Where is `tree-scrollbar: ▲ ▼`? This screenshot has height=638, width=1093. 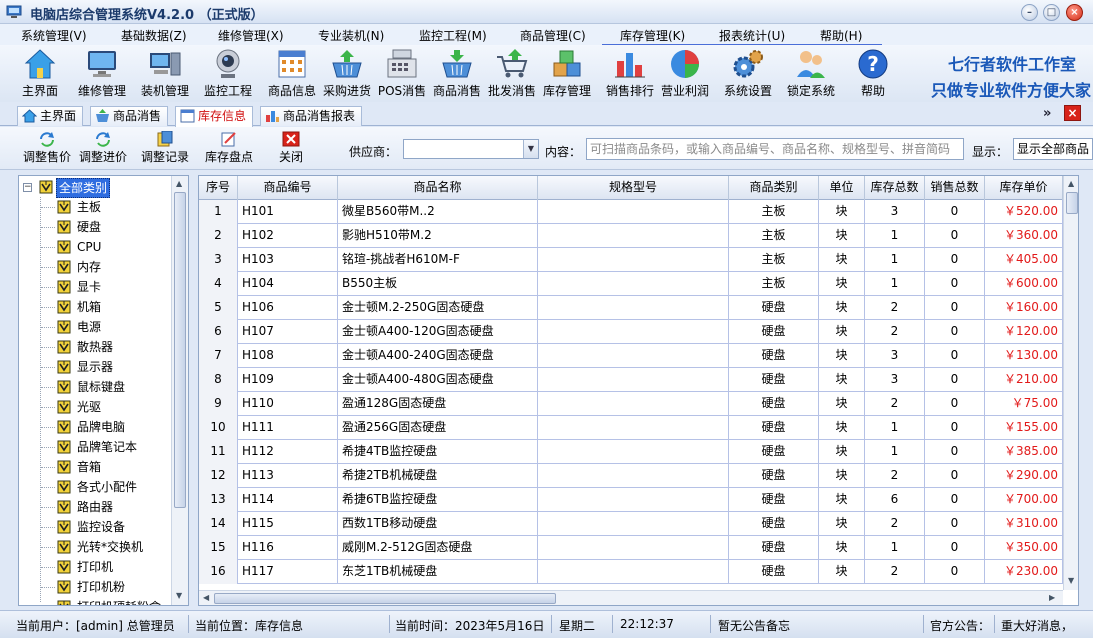
tree-scrollbar: ▲ ▼ is located at coordinates (179, 390).